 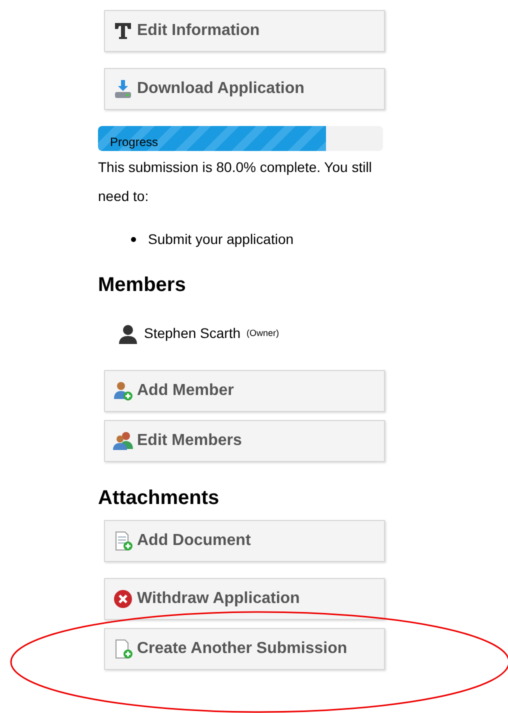 What do you see at coordinates (263, 333) in the screenshot?
I see `member-role: (Owner)` at bounding box center [263, 333].